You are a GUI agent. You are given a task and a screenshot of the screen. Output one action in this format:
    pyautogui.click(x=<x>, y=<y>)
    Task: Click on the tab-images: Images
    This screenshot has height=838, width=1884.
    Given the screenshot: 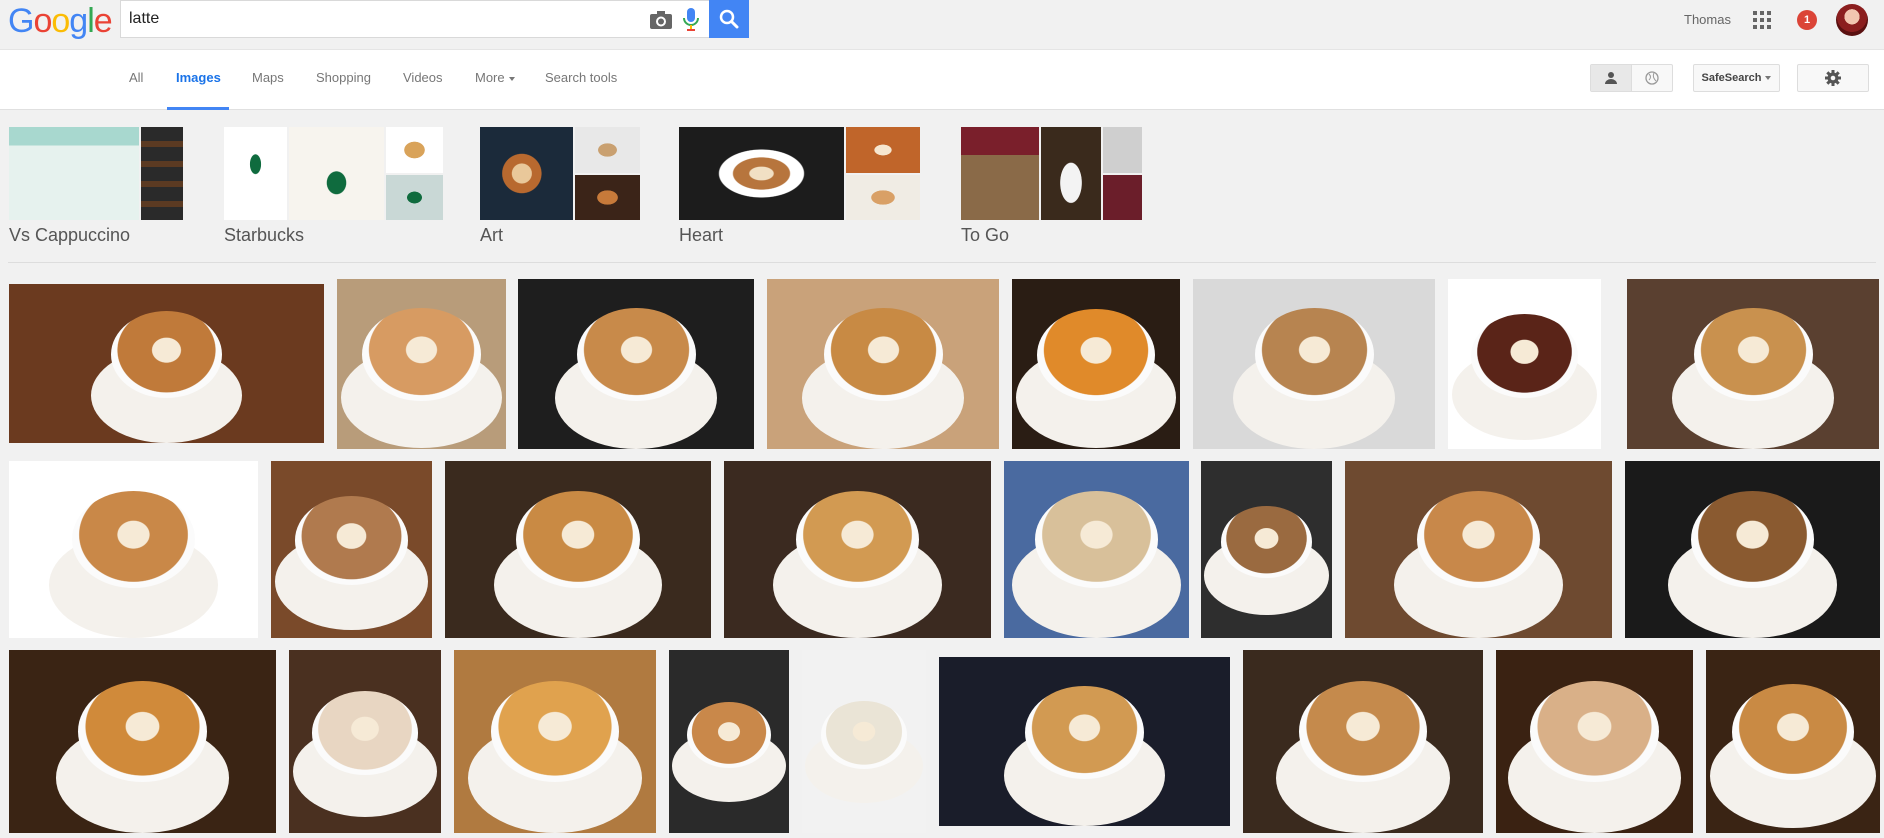 What is the action you would take?
    pyautogui.click(x=198, y=77)
    